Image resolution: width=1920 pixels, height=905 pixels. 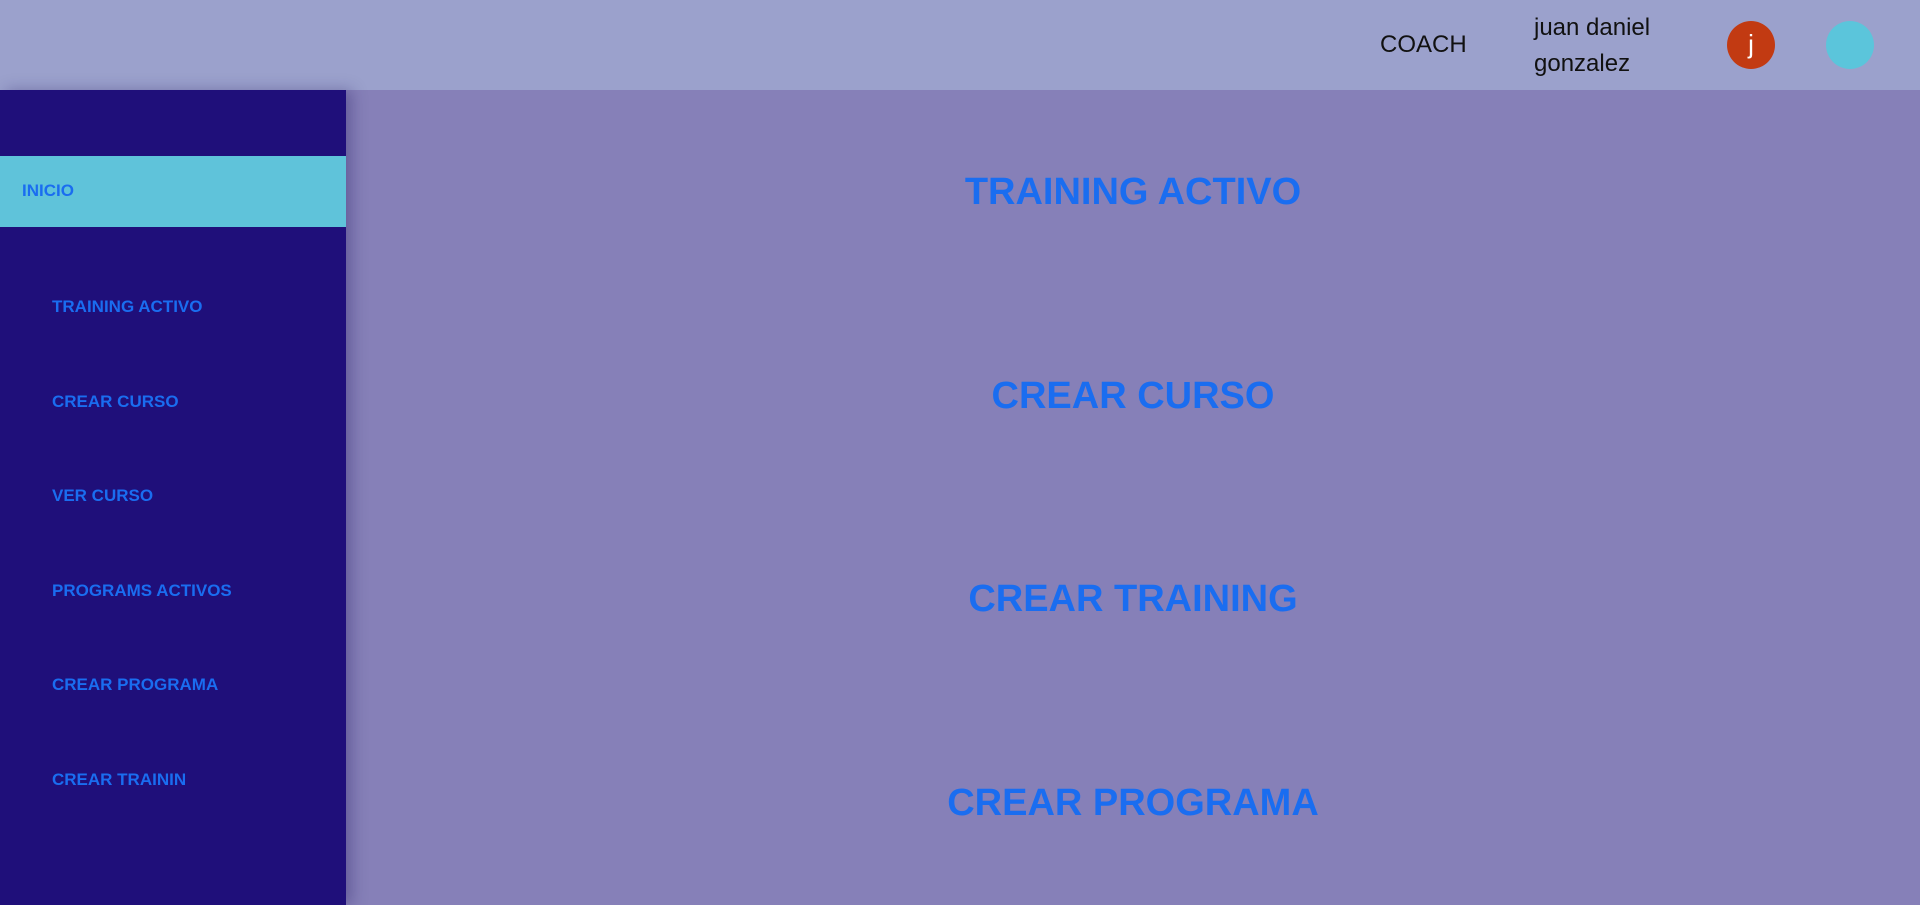 What do you see at coordinates (1133, 396) in the screenshot?
I see `link-crear-curso: CREAR CURSO` at bounding box center [1133, 396].